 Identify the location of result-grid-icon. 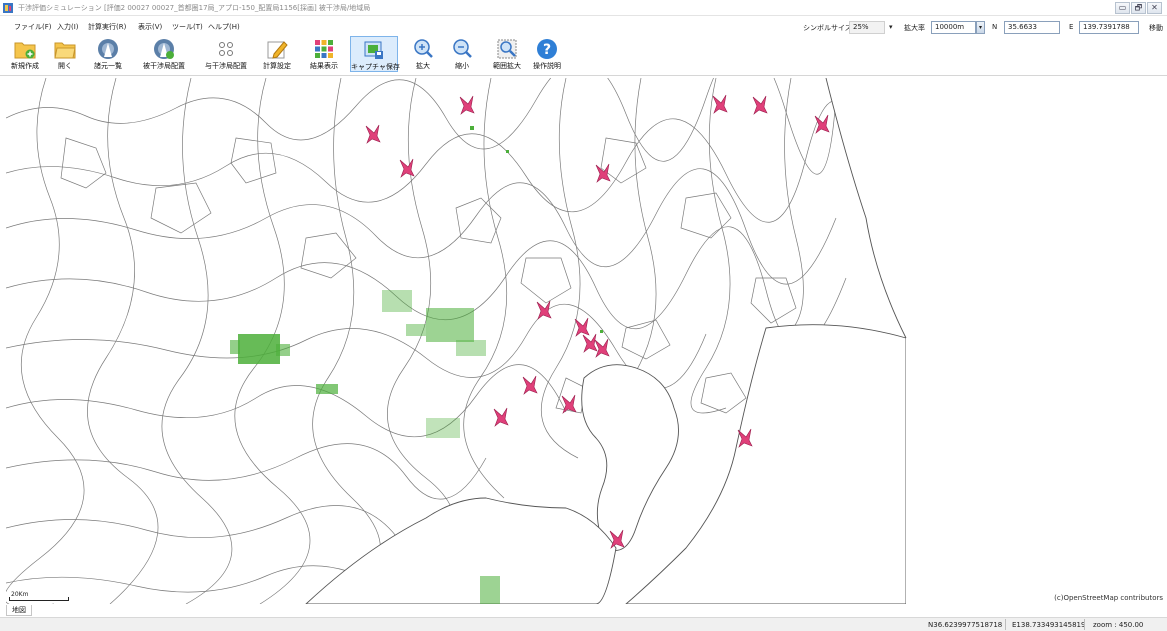
(324, 49).